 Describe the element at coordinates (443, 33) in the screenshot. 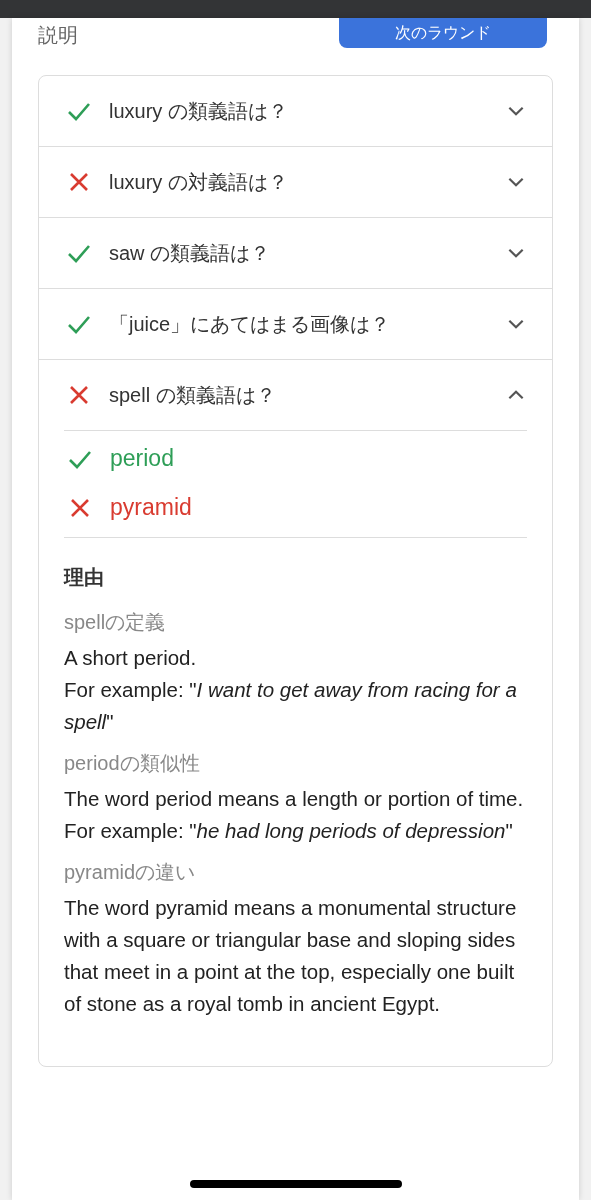

I see `next-round-button: 次のラウンド` at that location.